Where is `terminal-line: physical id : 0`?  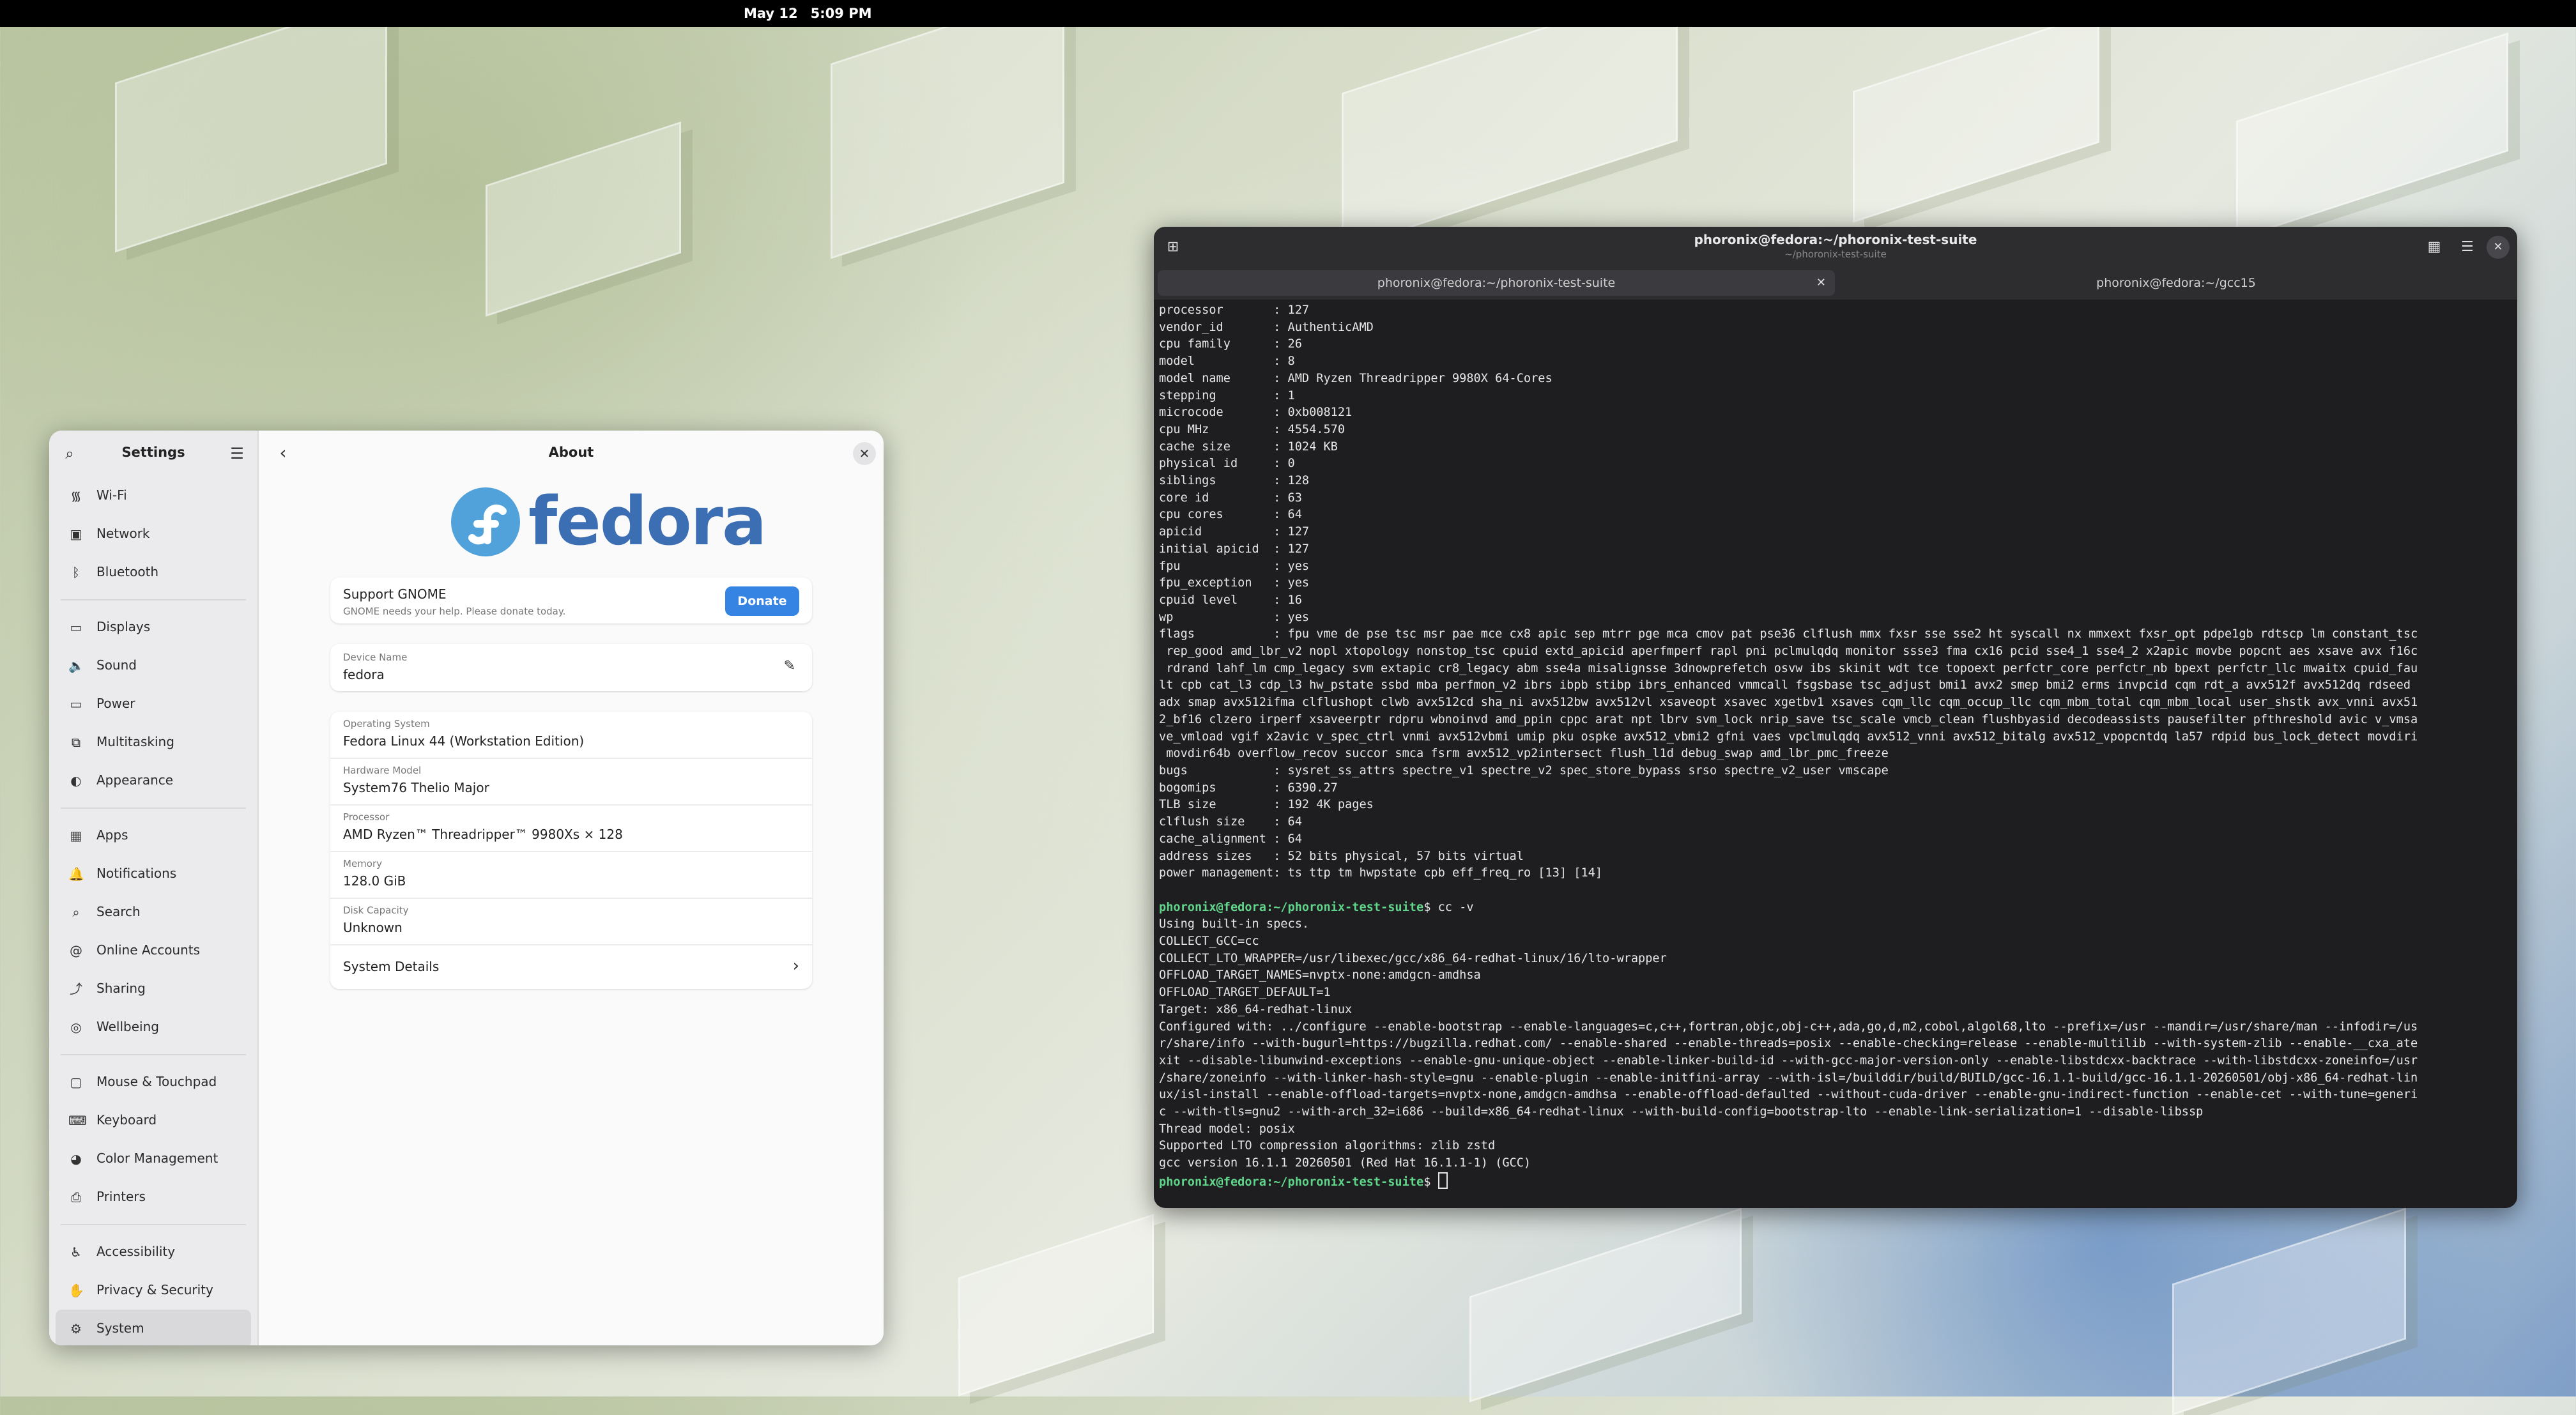 terminal-line: physical id : 0 is located at coordinates (1227, 464).